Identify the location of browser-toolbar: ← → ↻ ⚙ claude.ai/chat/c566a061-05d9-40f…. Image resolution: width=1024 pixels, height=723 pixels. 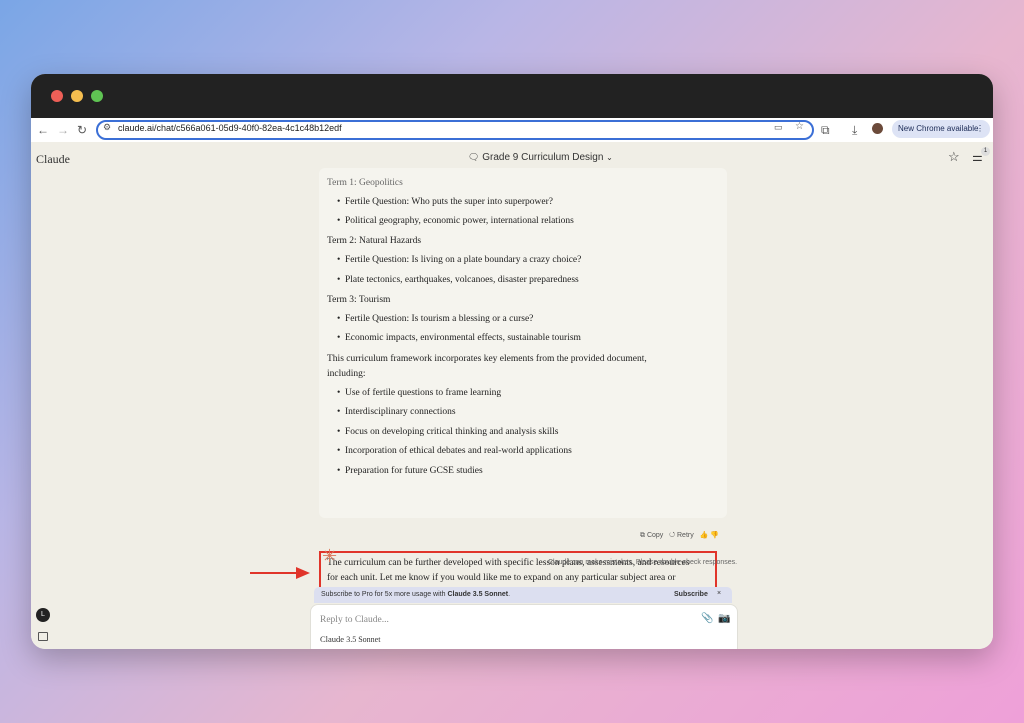
(512, 130).